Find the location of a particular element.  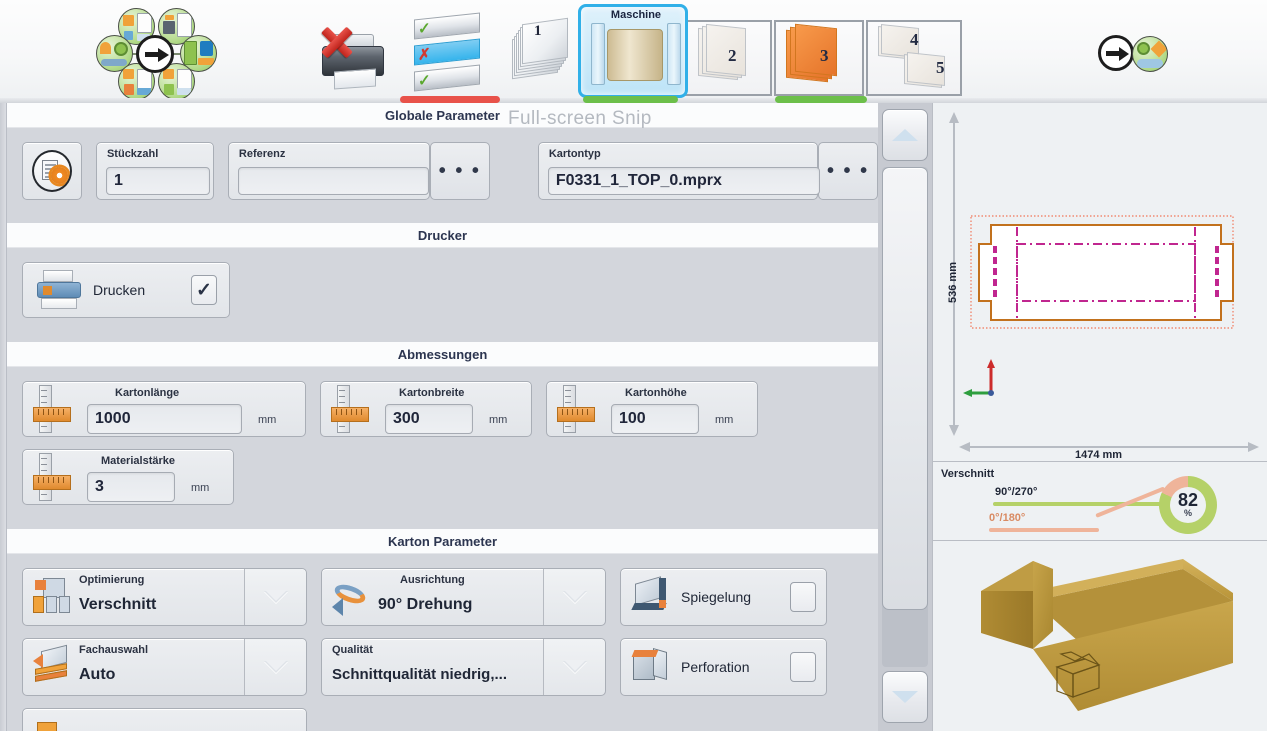

scroll-up-button is located at coordinates (905, 135).